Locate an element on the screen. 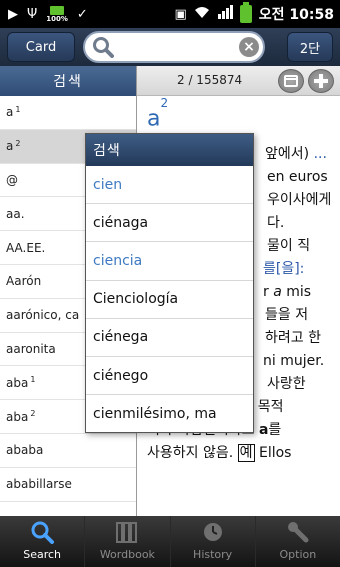 The image size is (340, 567). tab-label: Option is located at coordinates (298, 554).